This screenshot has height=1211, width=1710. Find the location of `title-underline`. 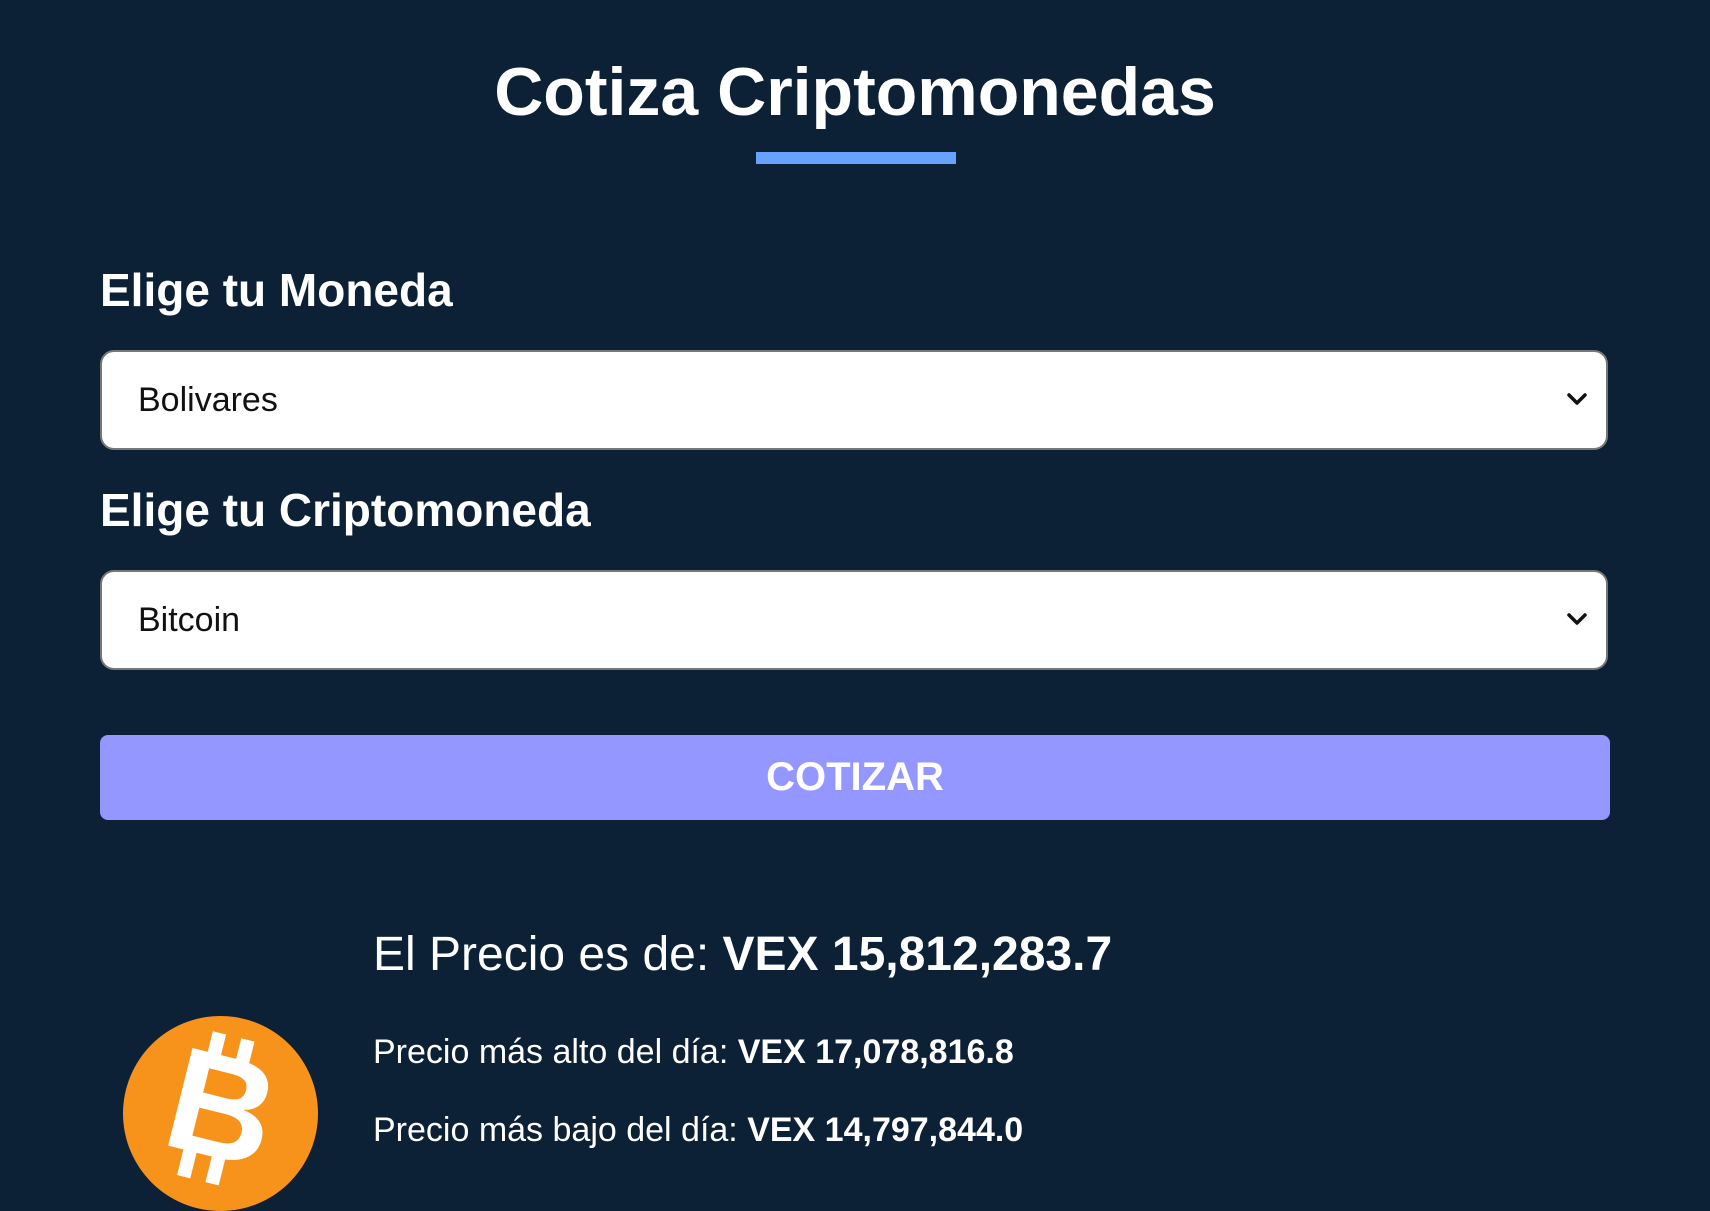

title-underline is located at coordinates (856, 158).